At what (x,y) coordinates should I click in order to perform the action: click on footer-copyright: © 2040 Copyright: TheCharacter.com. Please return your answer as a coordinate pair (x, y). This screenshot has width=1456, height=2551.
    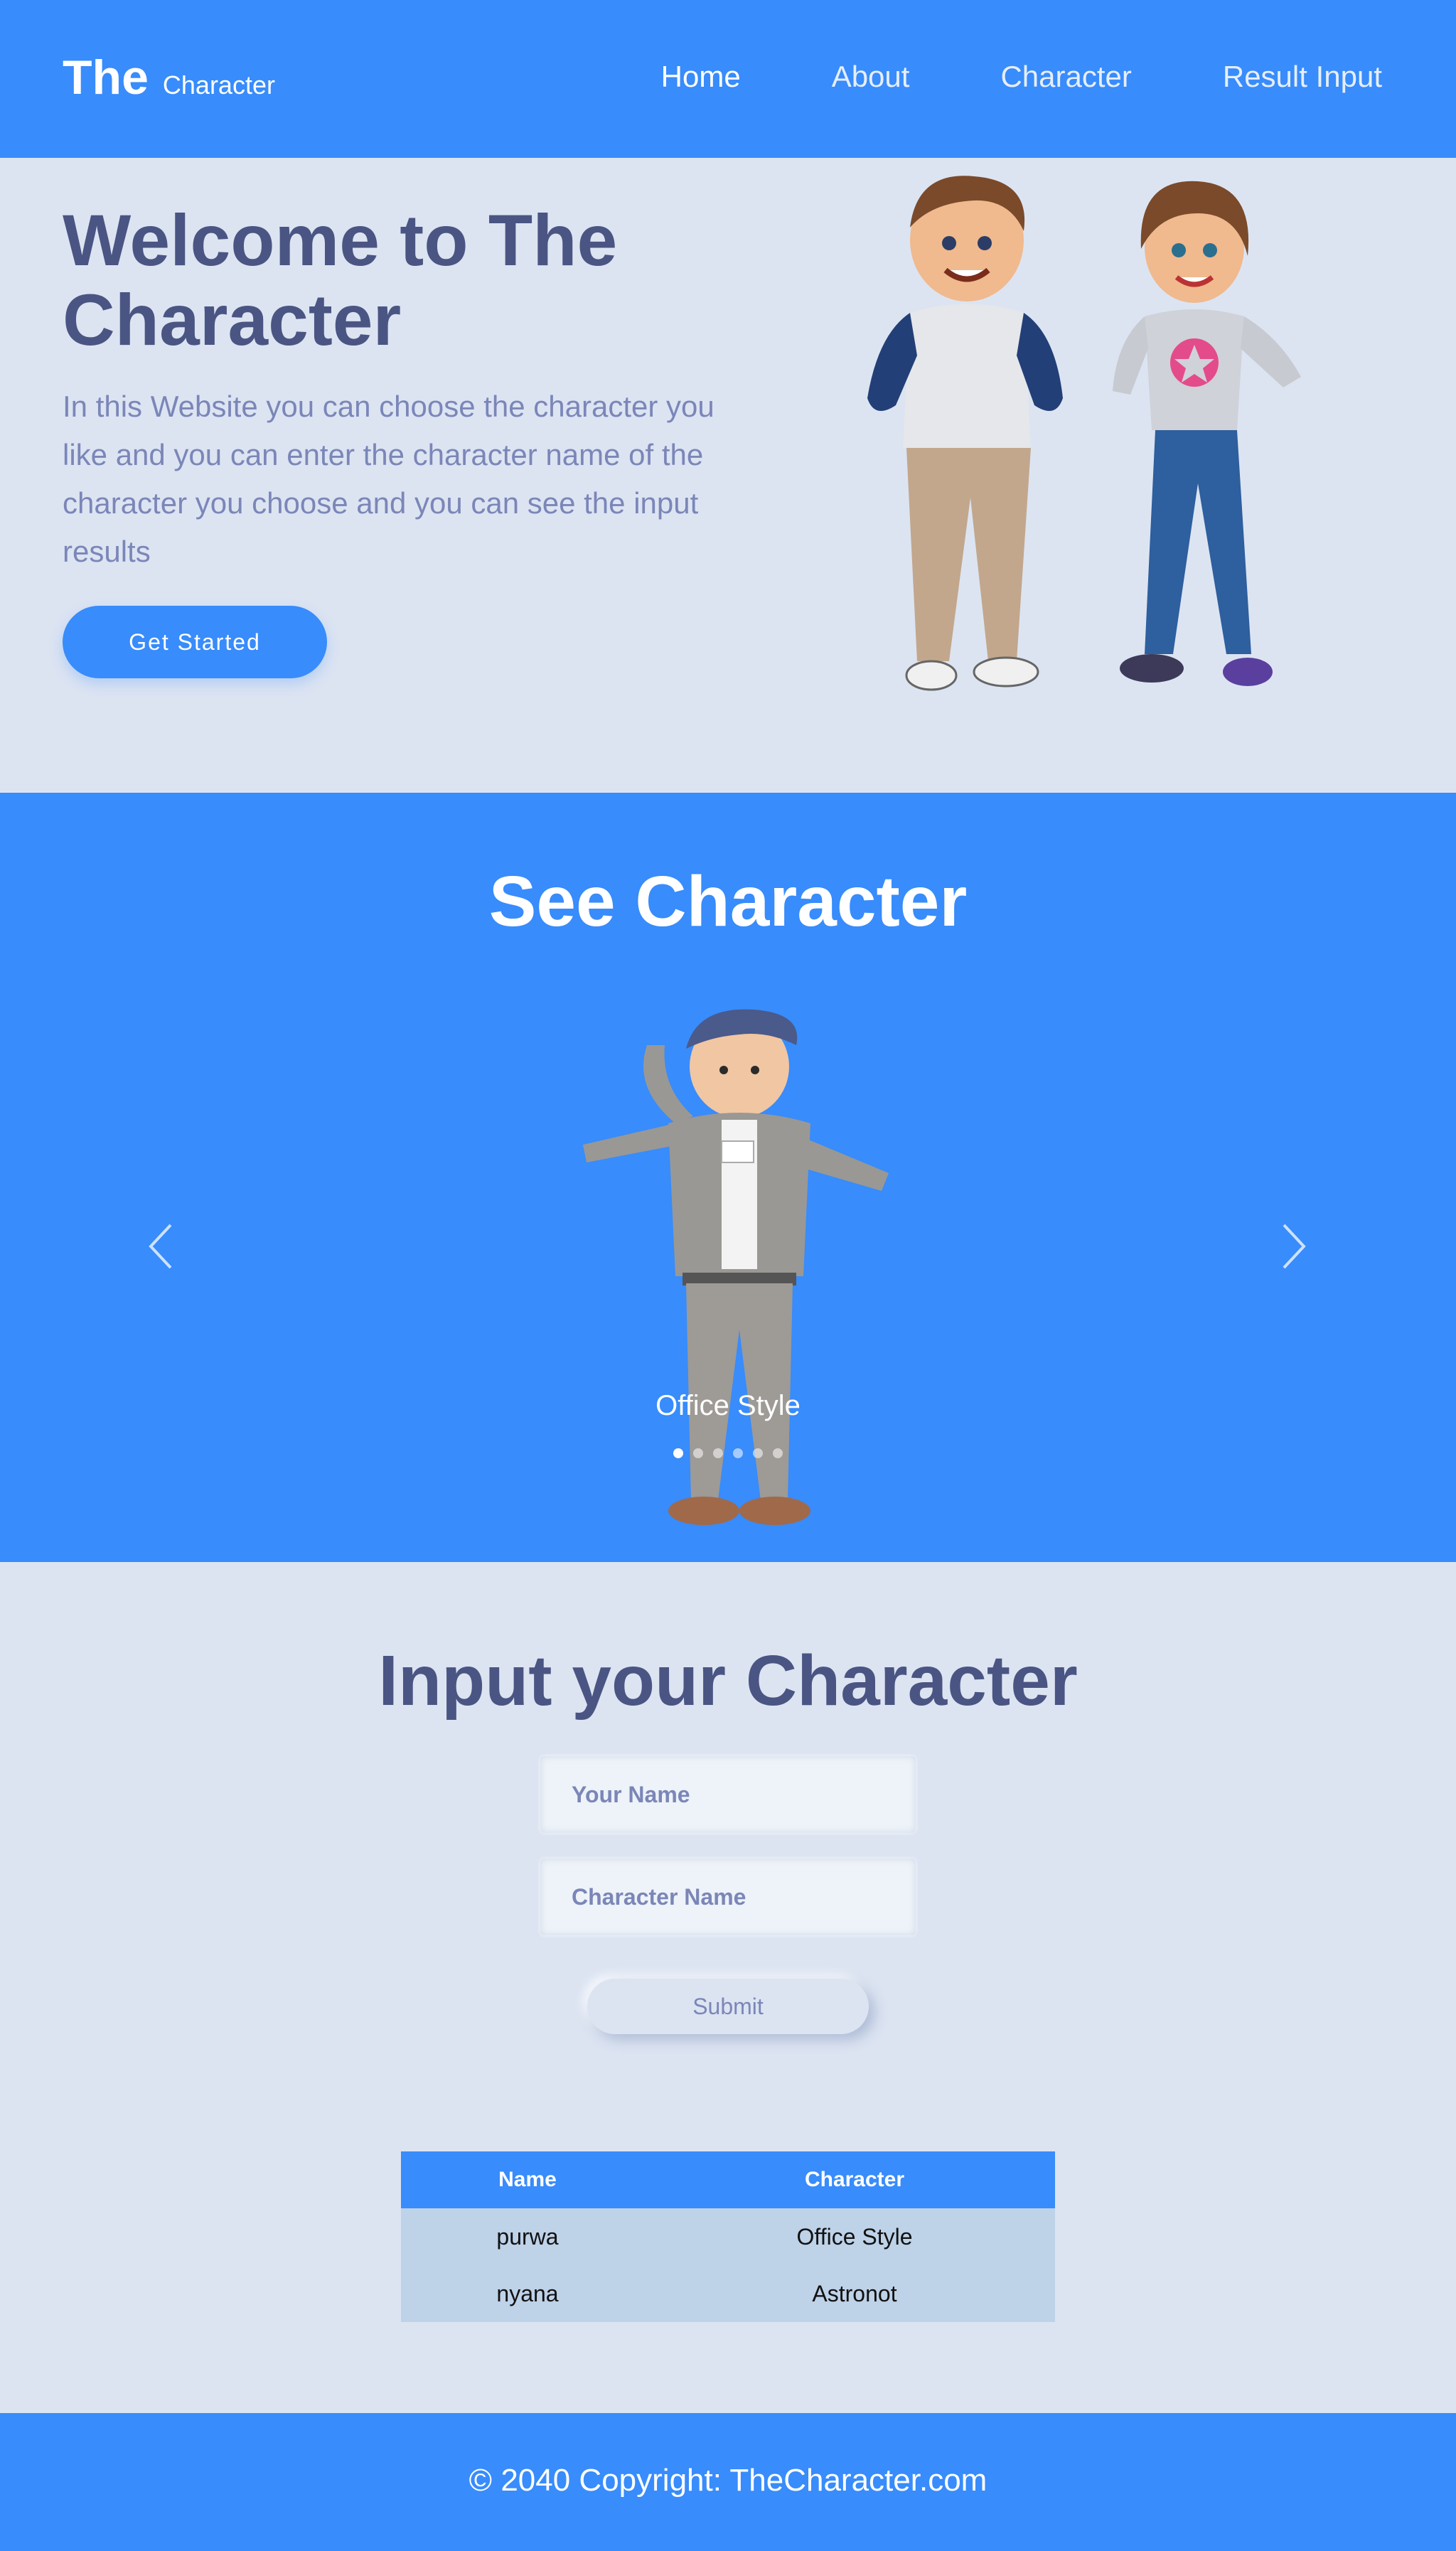
    Looking at the image, I should click on (728, 2480).